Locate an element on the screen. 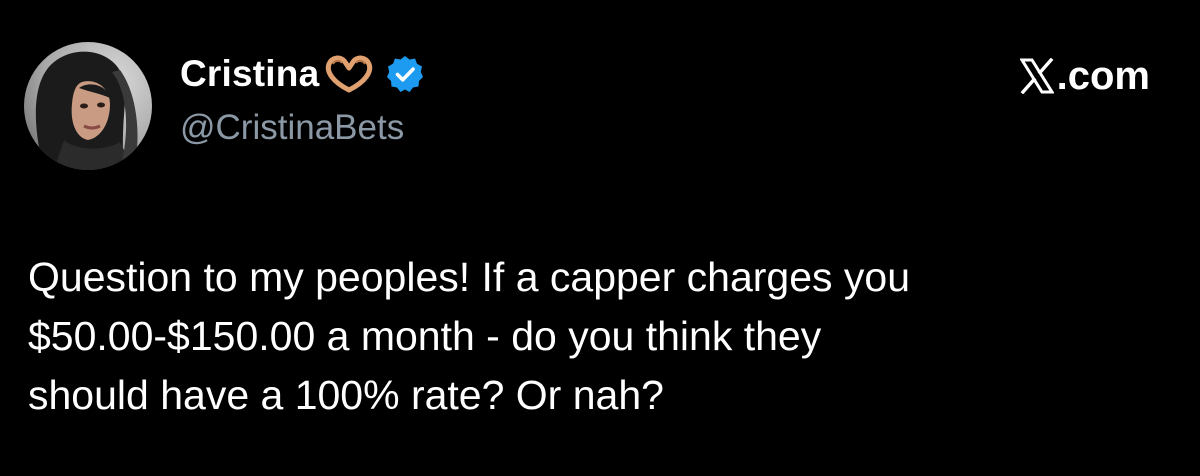 Image resolution: width=1200 pixels, height=476 pixels. name-row: Cristina is located at coordinates (302, 74).